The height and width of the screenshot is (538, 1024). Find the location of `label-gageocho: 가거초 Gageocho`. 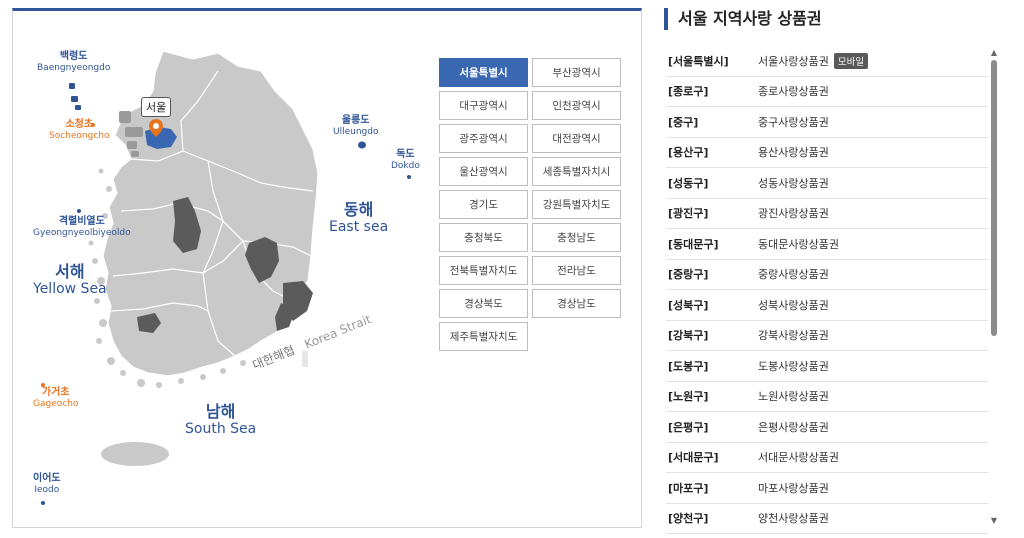

label-gageocho: 가거초 Gageocho is located at coordinates (56, 398).